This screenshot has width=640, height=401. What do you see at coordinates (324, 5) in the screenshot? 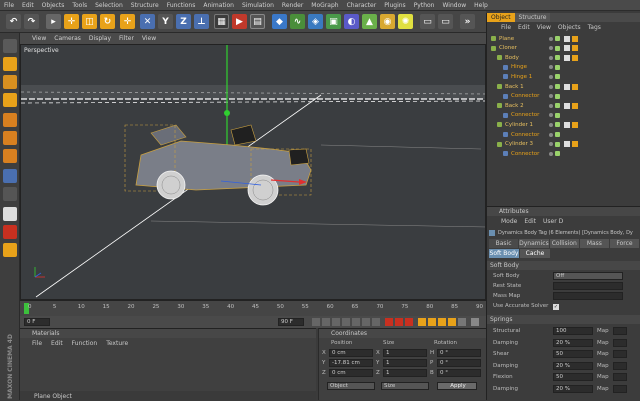
I see `menu-item: MoGraph` at bounding box center [324, 5].